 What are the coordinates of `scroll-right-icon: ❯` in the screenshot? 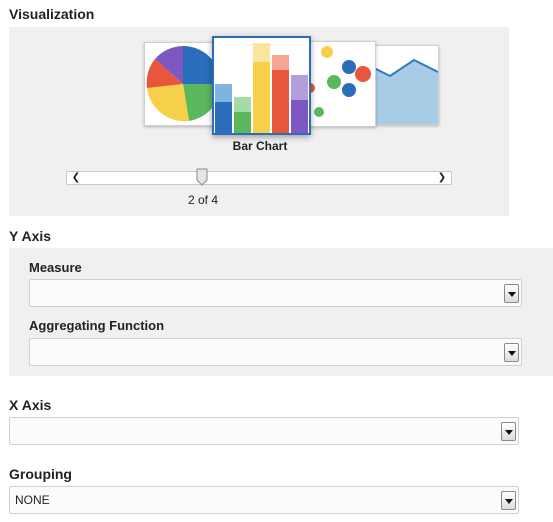 It's located at (442, 178).